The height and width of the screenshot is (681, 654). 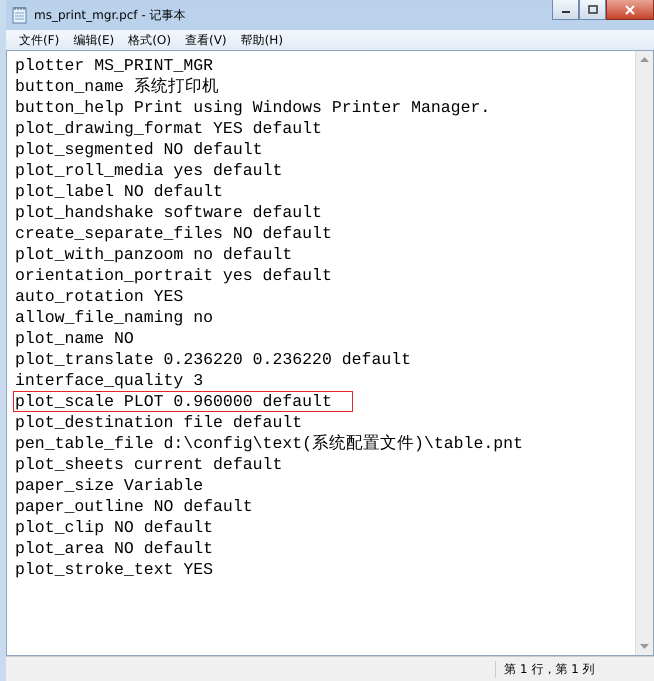 What do you see at coordinates (262, 40) in the screenshot?
I see `menu-item: 帮助(H)` at bounding box center [262, 40].